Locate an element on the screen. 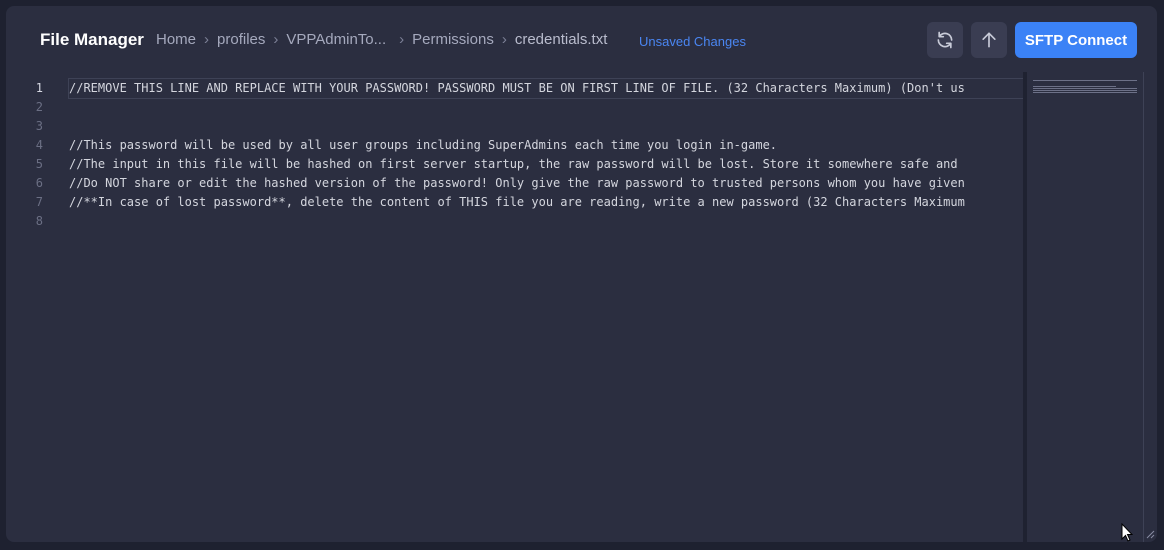 Image resolution: width=1164 pixels, height=550 pixels. upload-button is located at coordinates (989, 40).